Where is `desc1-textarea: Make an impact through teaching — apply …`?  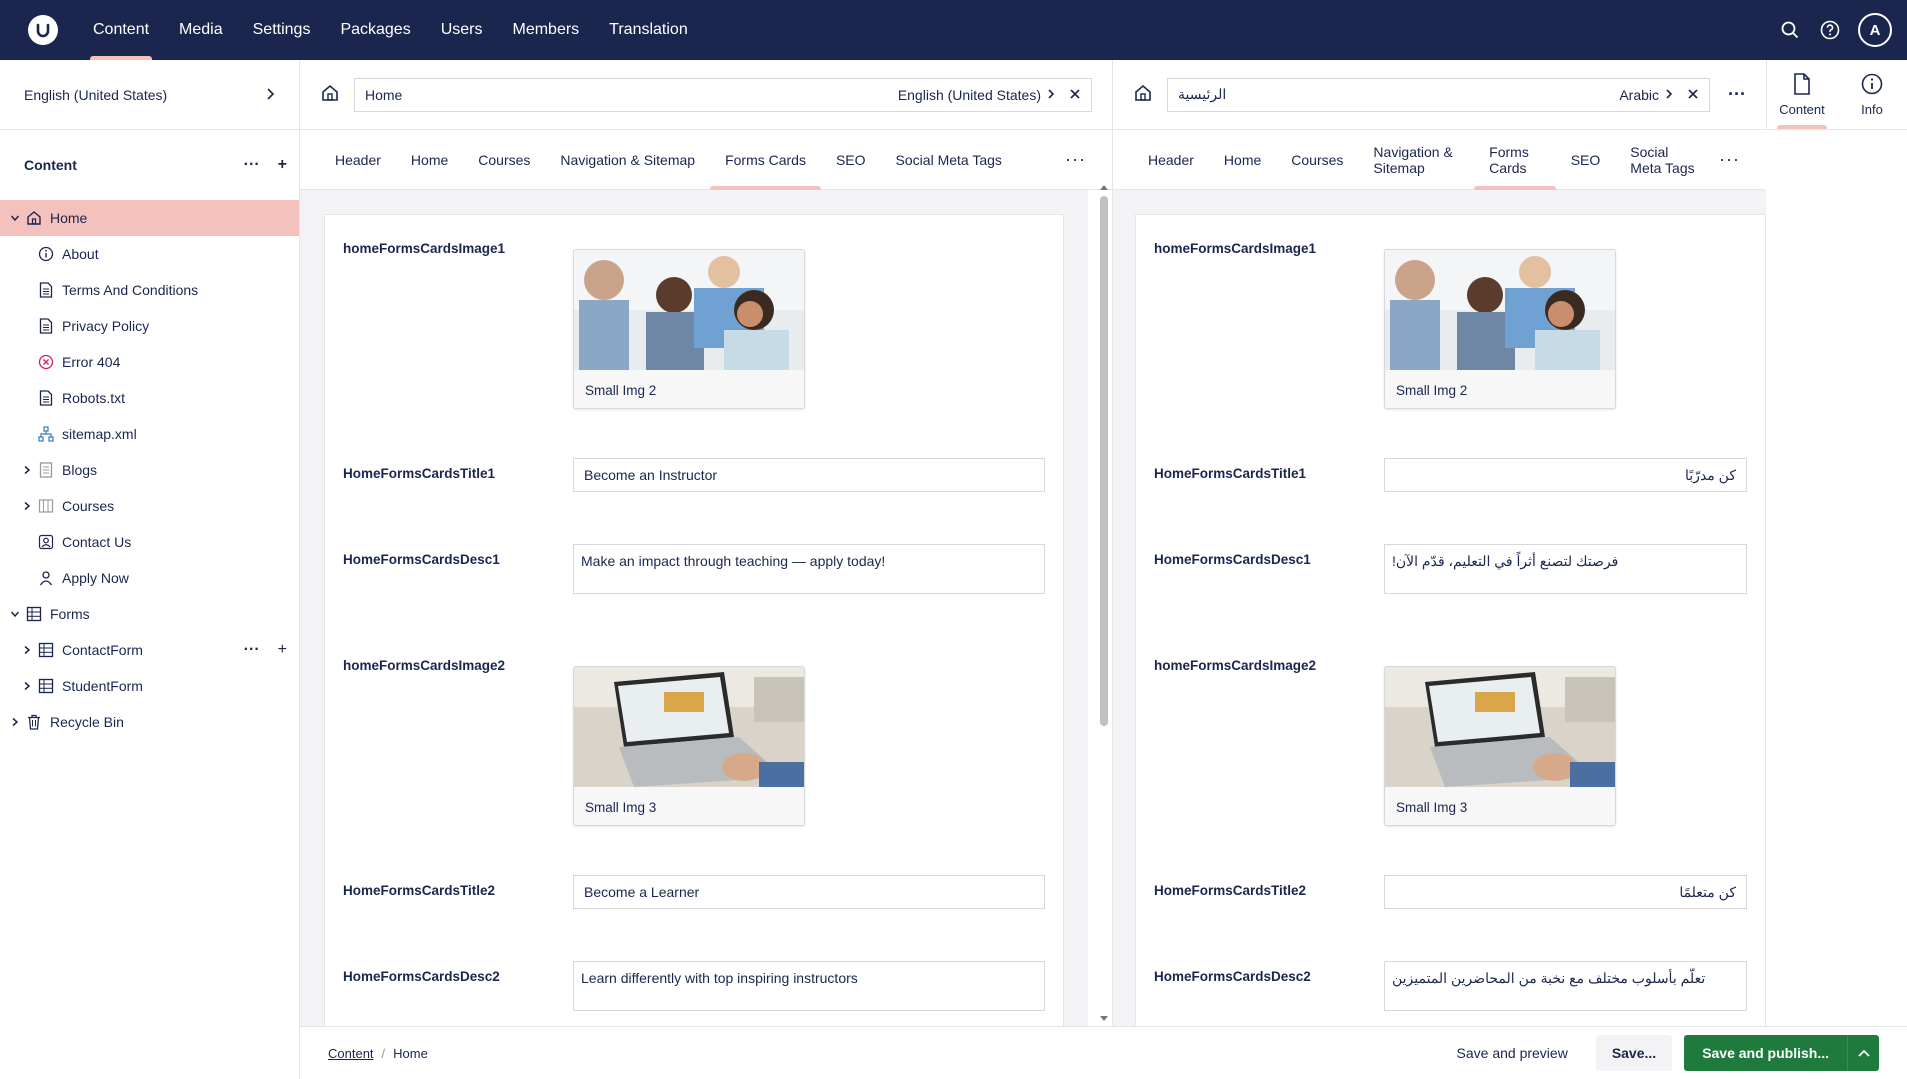
desc1-textarea: Make an impact through teaching — apply … is located at coordinates (809, 569).